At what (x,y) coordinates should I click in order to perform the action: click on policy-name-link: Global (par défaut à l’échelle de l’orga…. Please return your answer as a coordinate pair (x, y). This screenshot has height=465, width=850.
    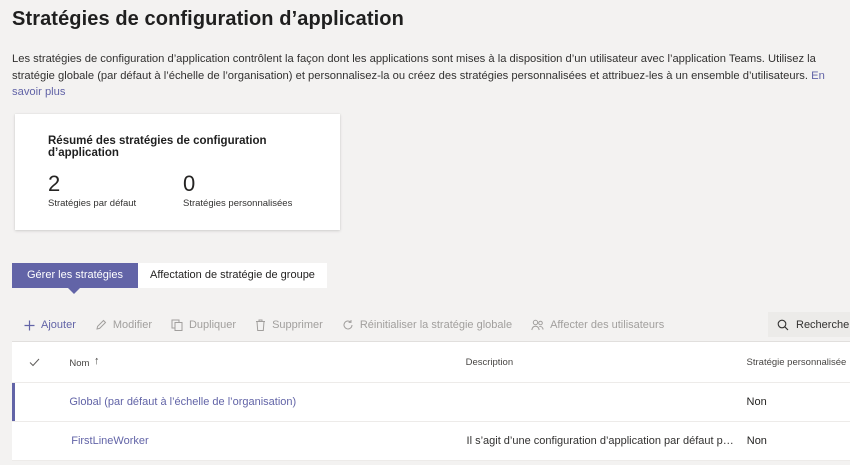
    Looking at the image, I should click on (182, 402).